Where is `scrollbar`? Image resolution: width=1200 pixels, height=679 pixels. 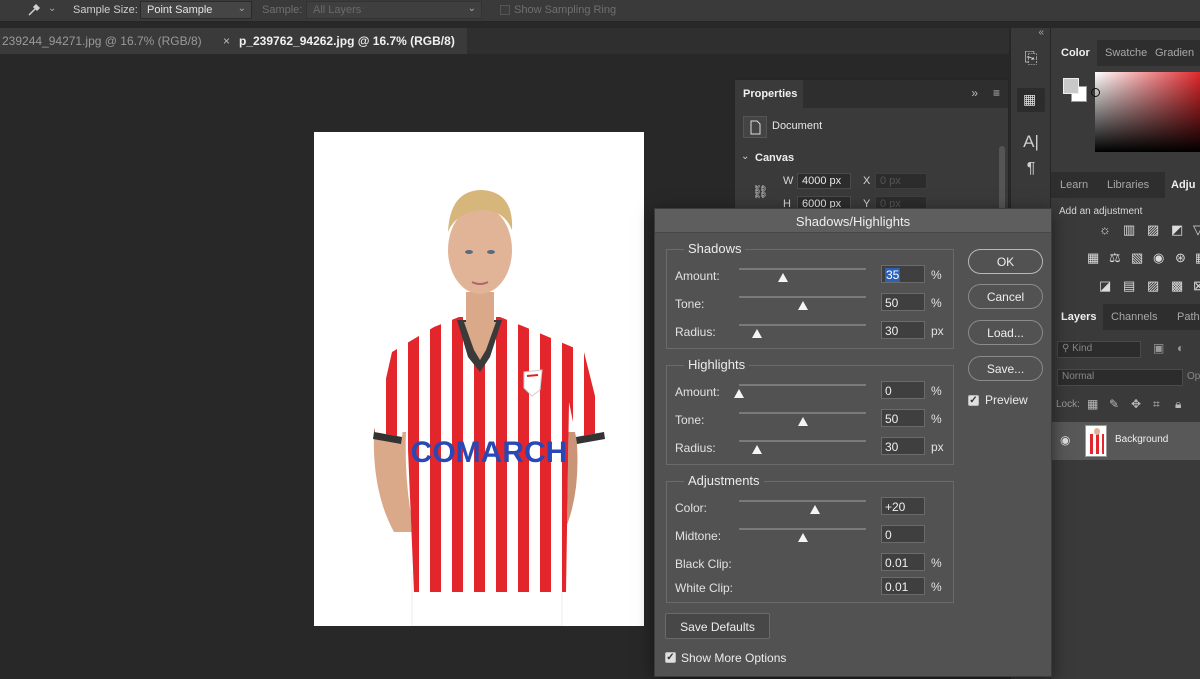 scrollbar is located at coordinates (1002, 181).